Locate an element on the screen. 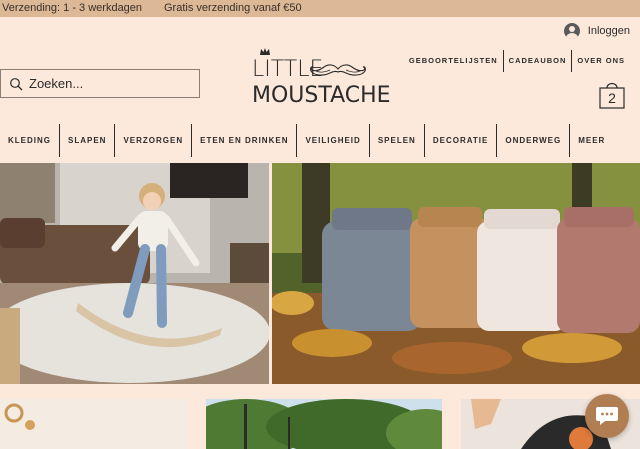 The width and height of the screenshot is (640, 449). nav-item-eten-en-drinken: ETEN EN DRINKEN is located at coordinates (244, 140).